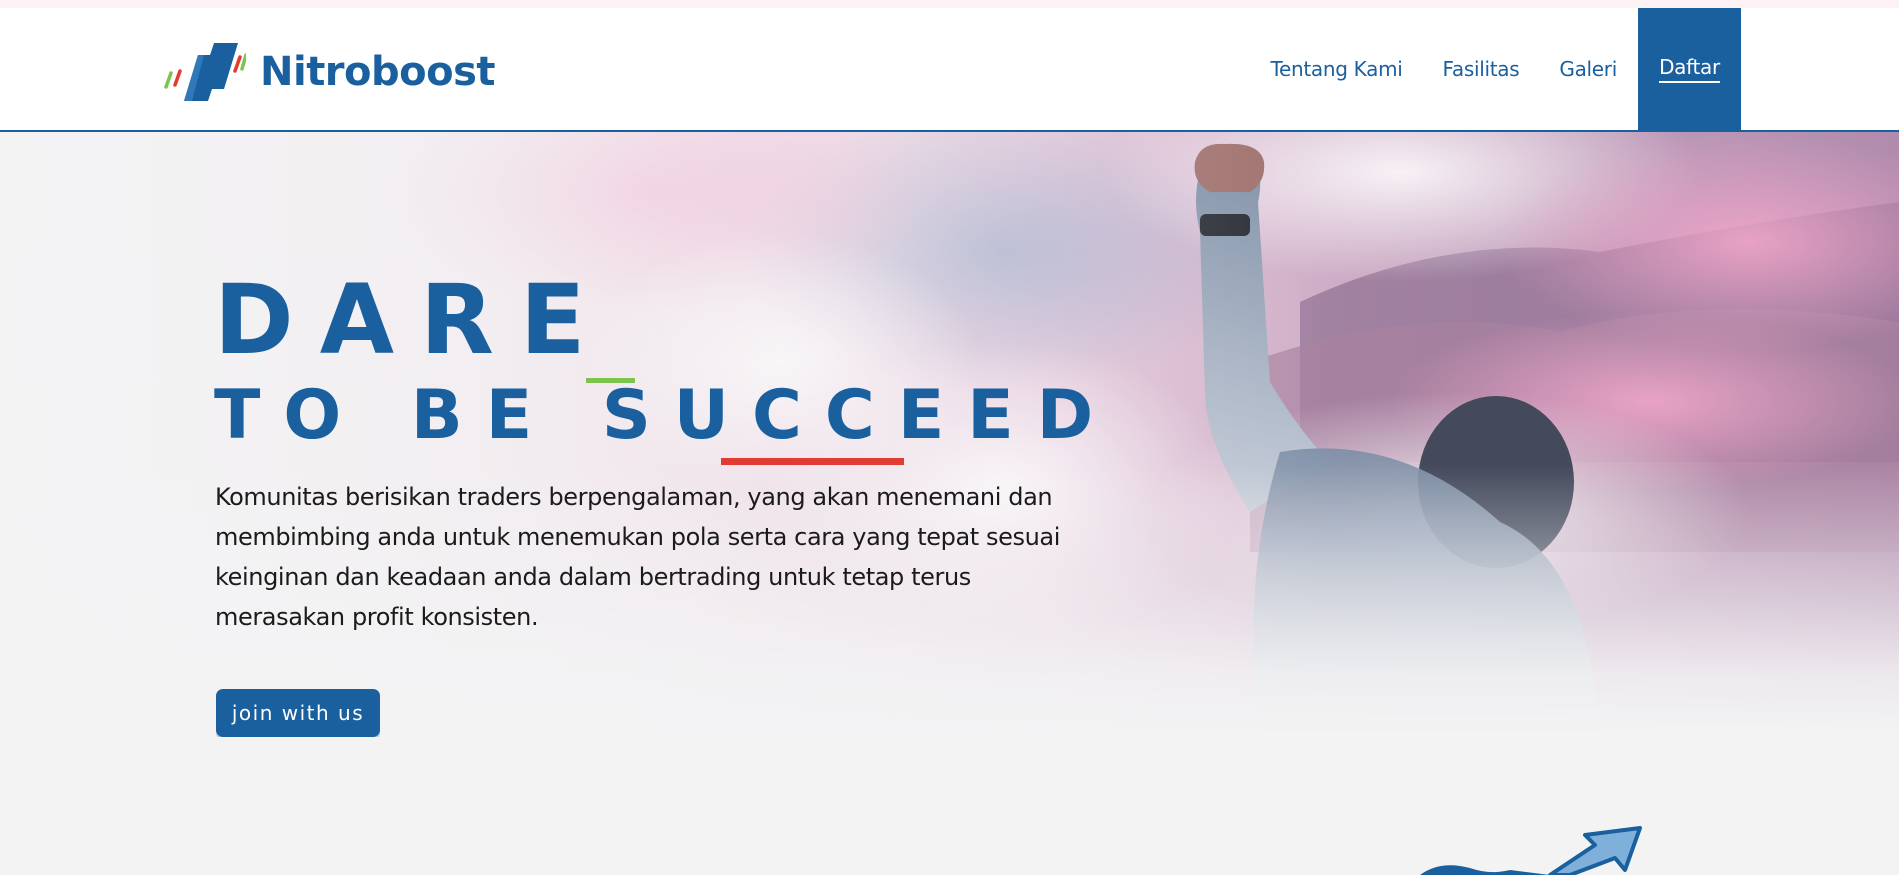  I want to click on hero-headline-line1: DARE, so click(413, 320).